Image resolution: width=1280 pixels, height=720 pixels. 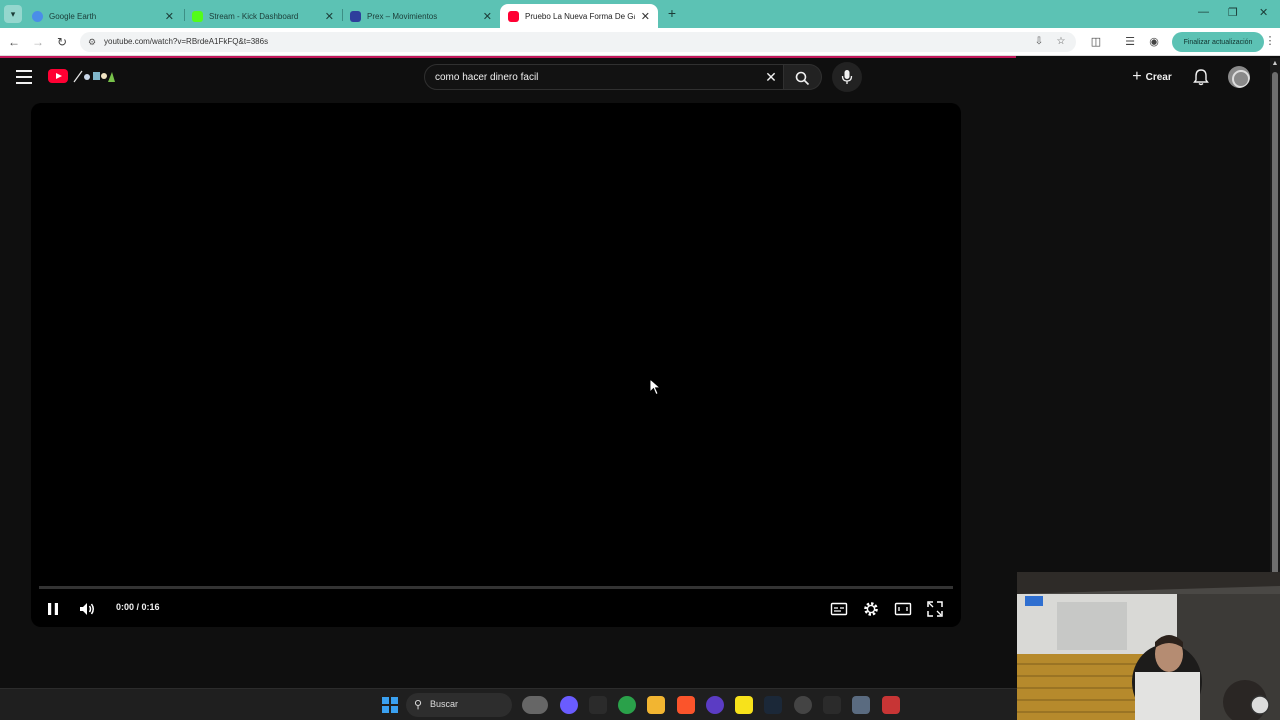 What do you see at coordinates (686, 705) in the screenshot?
I see `brave-browser-icon` at bounding box center [686, 705].